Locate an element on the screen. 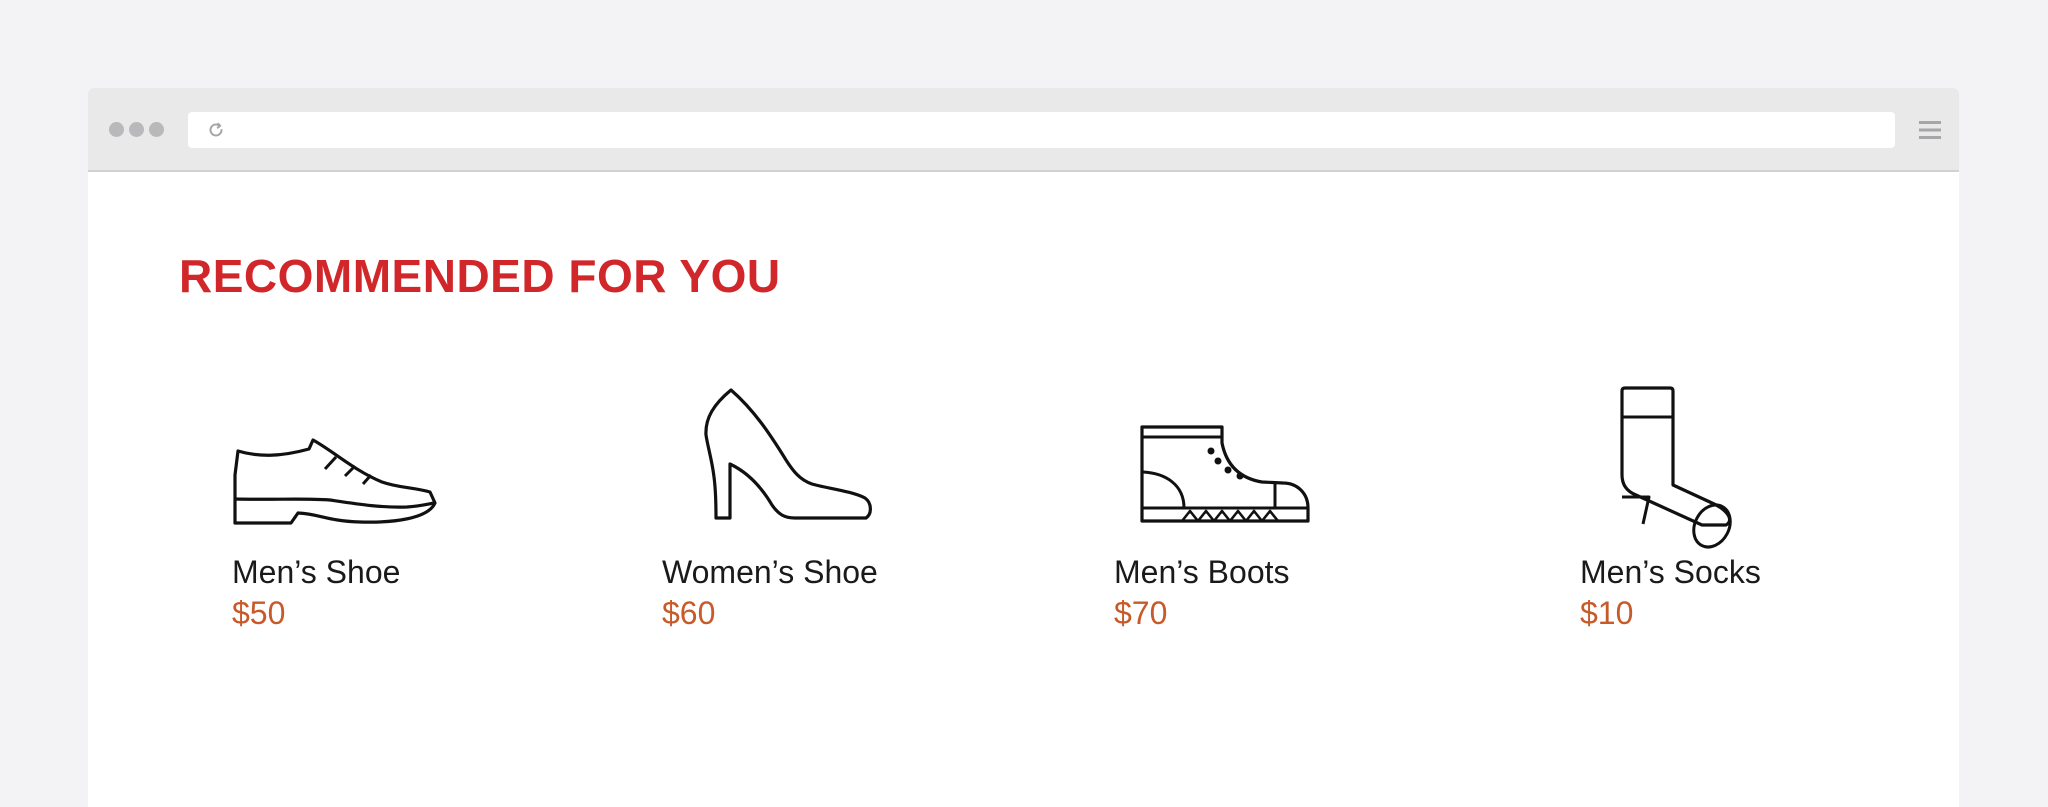 The image size is (2048, 807). product-price: $10 is located at coordinates (1607, 613).